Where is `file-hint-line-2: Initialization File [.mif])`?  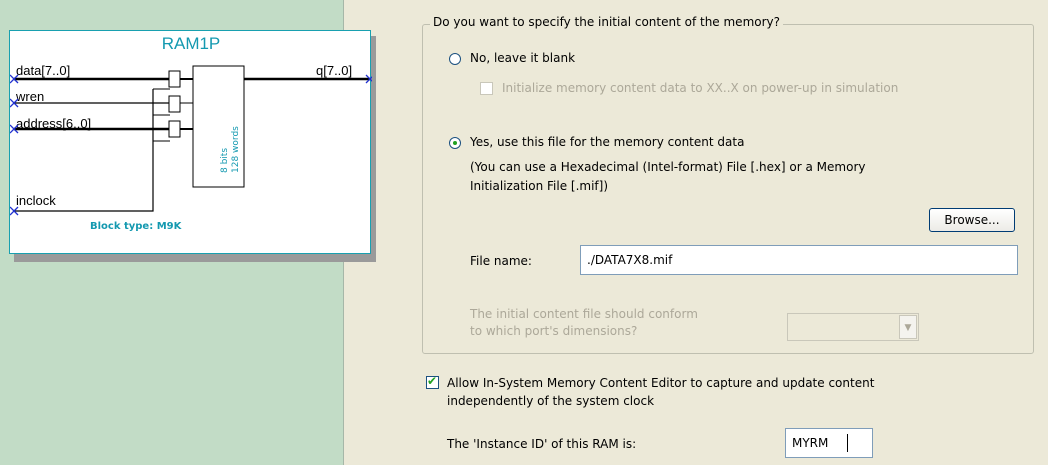
file-hint-line-2: Initialization File [.mif]) is located at coordinates (539, 186).